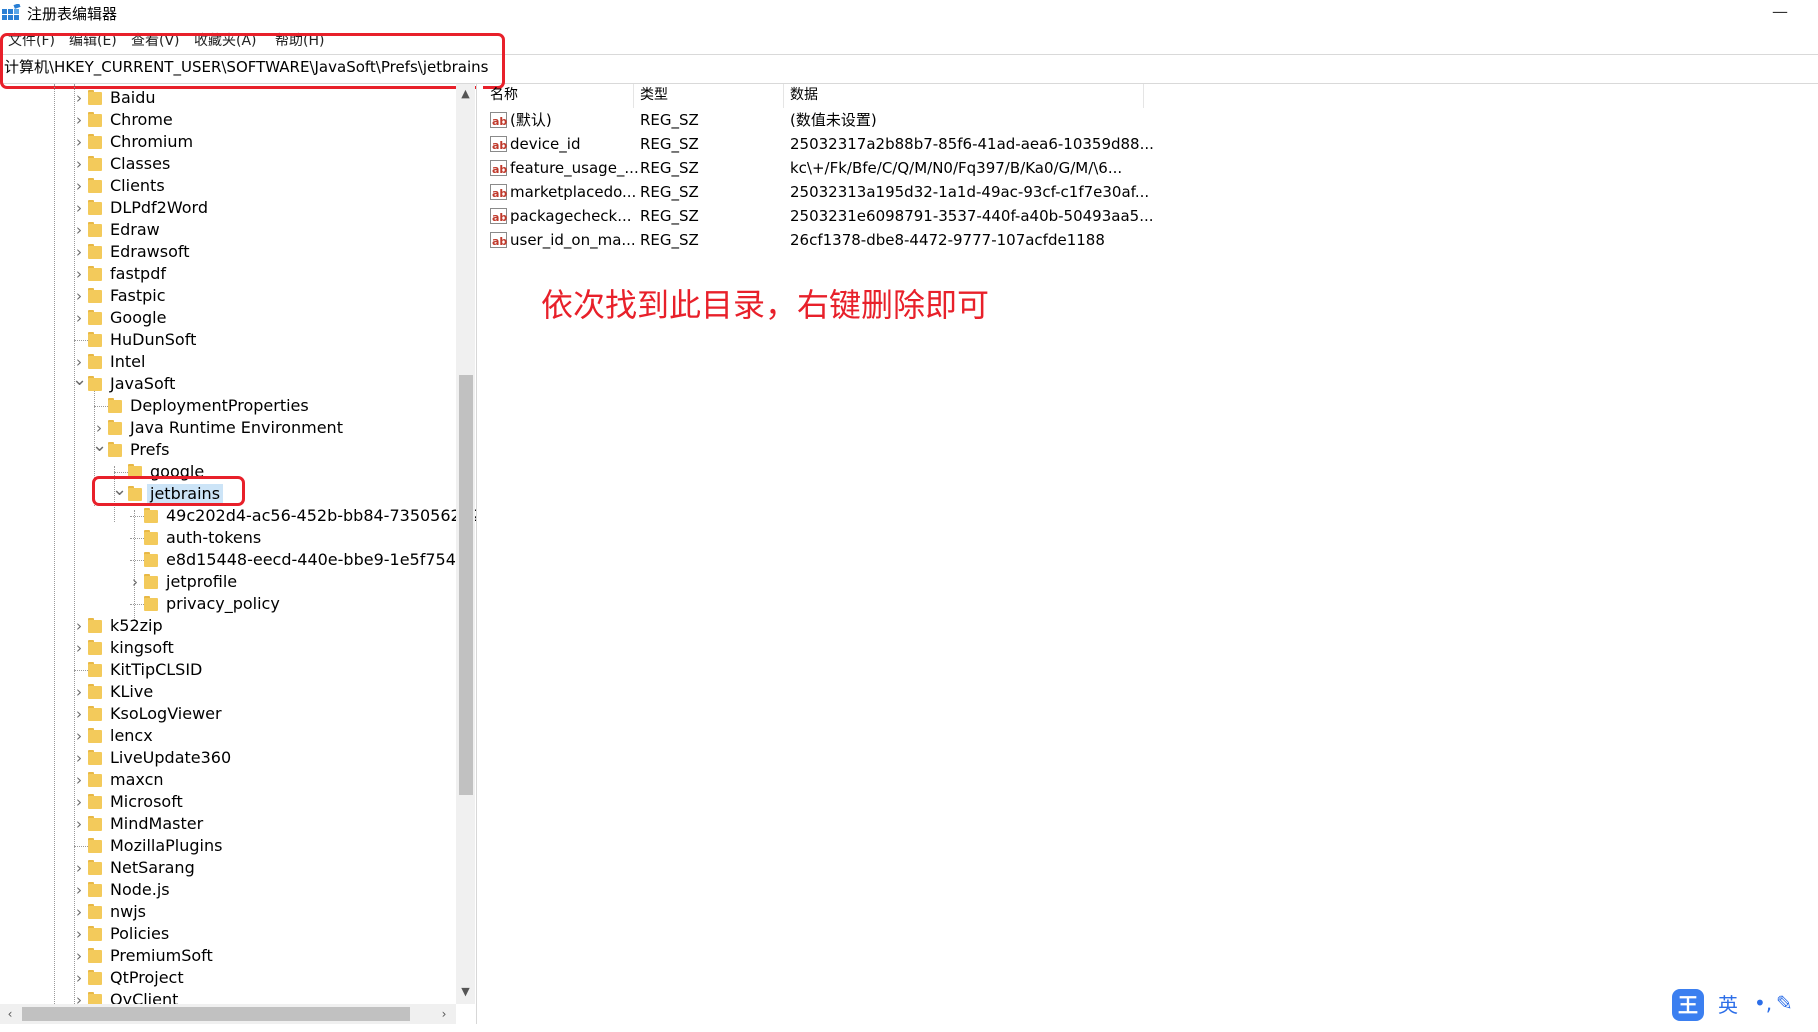 Image resolution: width=1818 pixels, height=1032 pixels. What do you see at coordinates (235, 582) in the screenshot?
I see `tree-node: › jetprofile` at bounding box center [235, 582].